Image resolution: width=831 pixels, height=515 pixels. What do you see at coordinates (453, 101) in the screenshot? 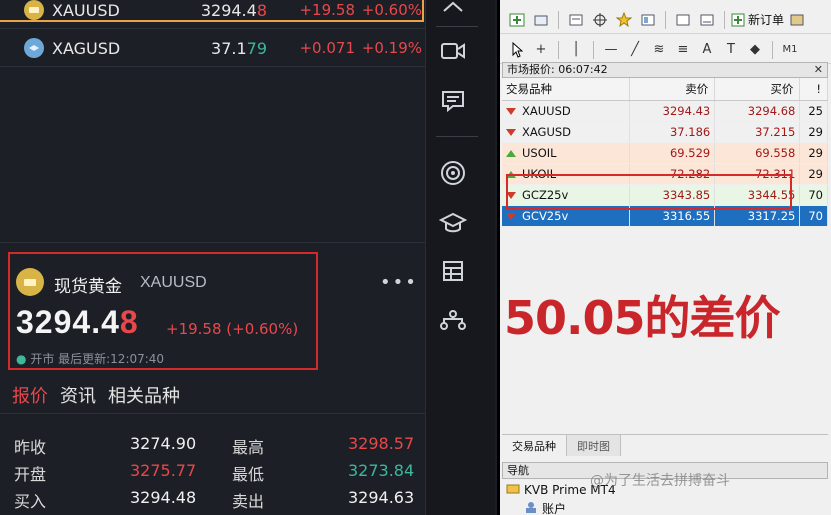
I see `chat-icon` at bounding box center [453, 101].